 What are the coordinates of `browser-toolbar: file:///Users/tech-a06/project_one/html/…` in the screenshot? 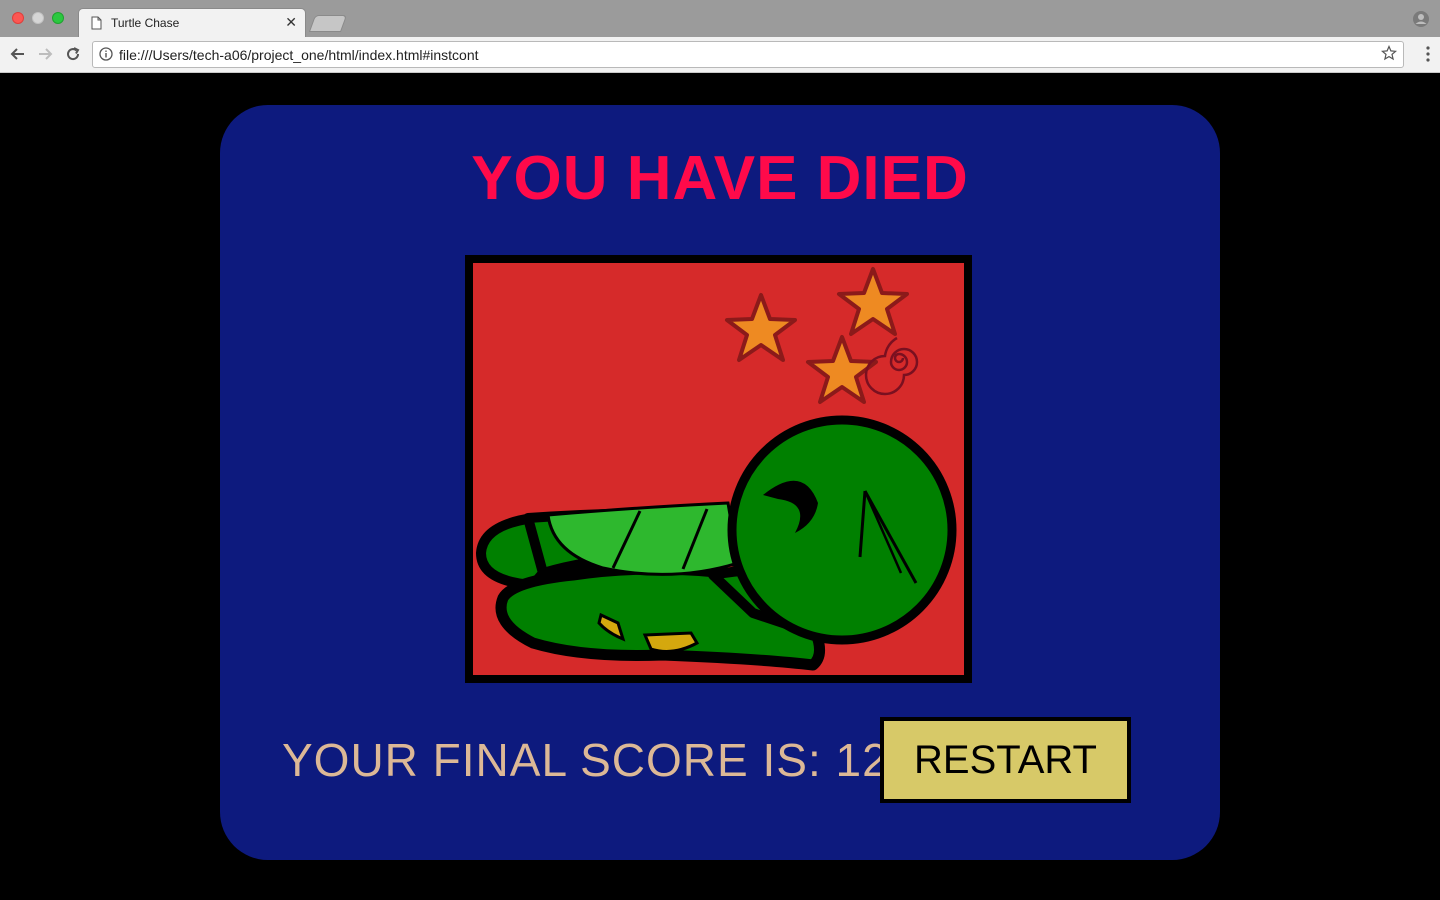 It's located at (720, 55).